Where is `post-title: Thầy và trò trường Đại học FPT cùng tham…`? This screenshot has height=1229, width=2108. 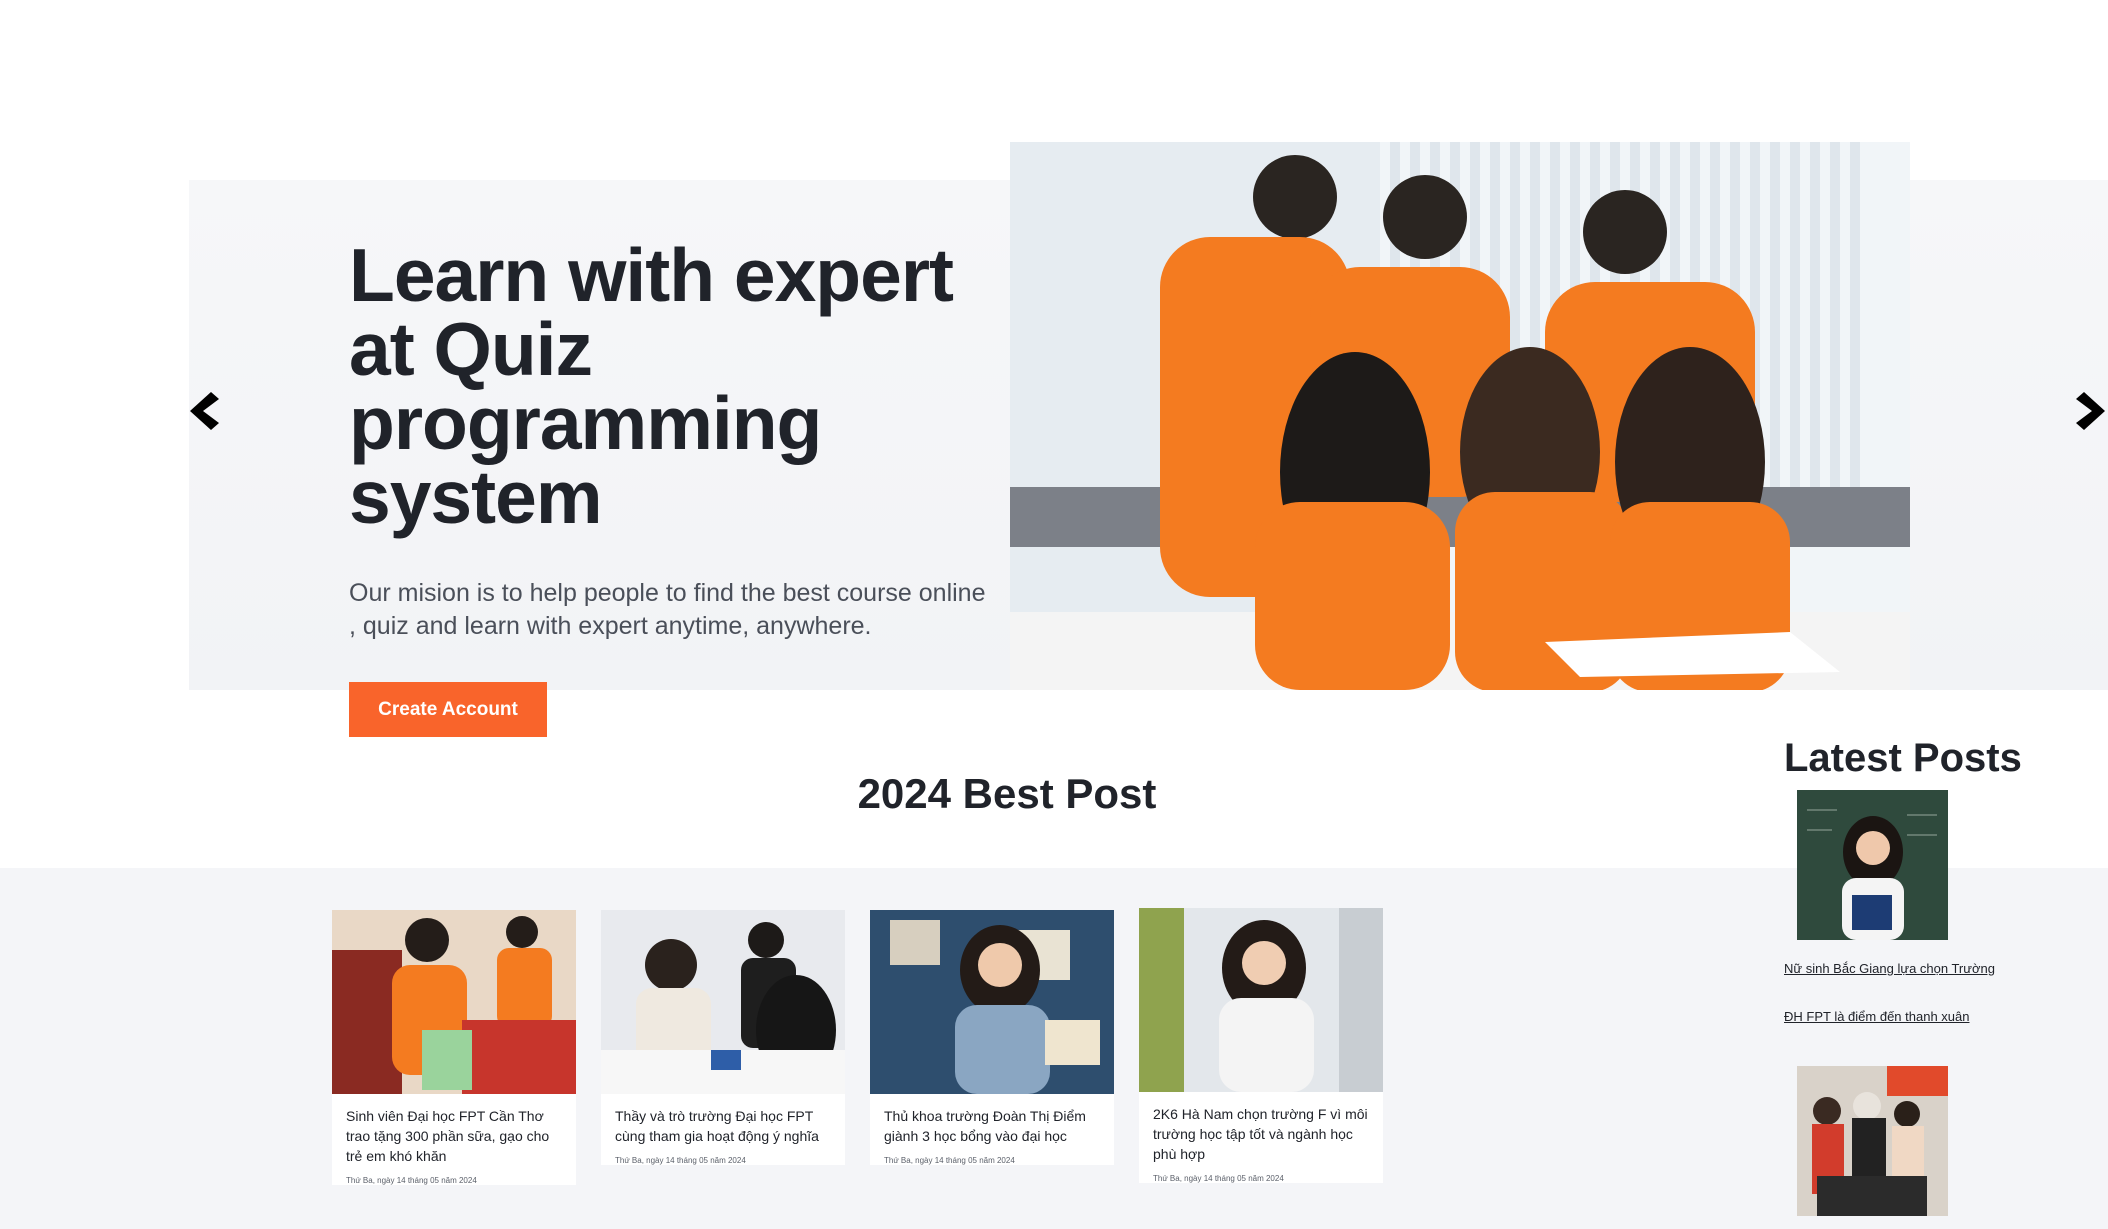 post-title: Thầy và trò trường Đại học FPT cùng tham… is located at coordinates (723, 1123).